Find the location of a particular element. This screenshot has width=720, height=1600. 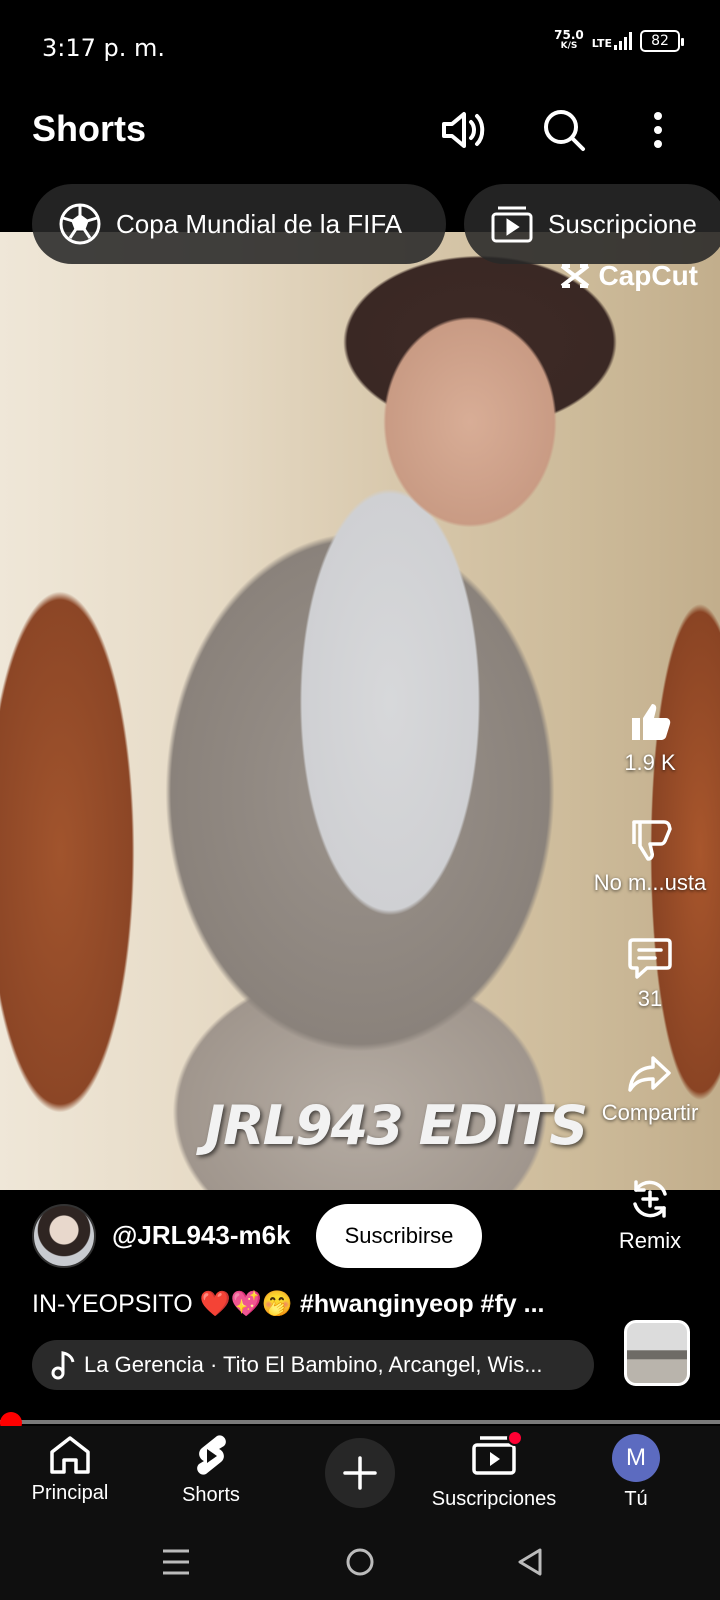

system-navigation-bar is located at coordinates (360, 1563).